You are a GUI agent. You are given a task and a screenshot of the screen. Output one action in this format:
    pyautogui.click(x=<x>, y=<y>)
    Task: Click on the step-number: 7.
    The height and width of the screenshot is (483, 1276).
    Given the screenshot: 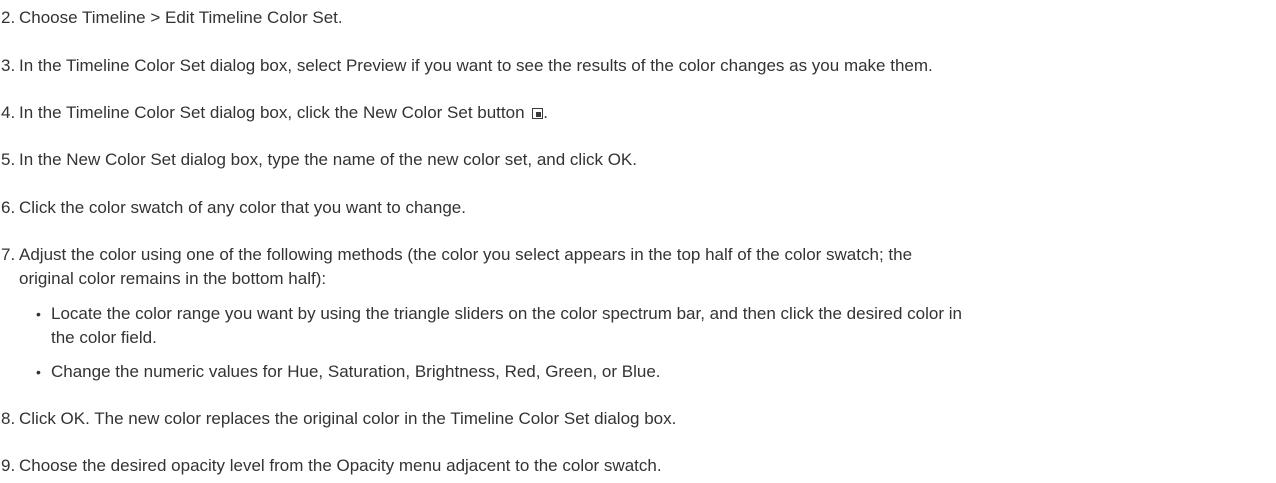 What is the action you would take?
    pyautogui.click(x=8, y=254)
    